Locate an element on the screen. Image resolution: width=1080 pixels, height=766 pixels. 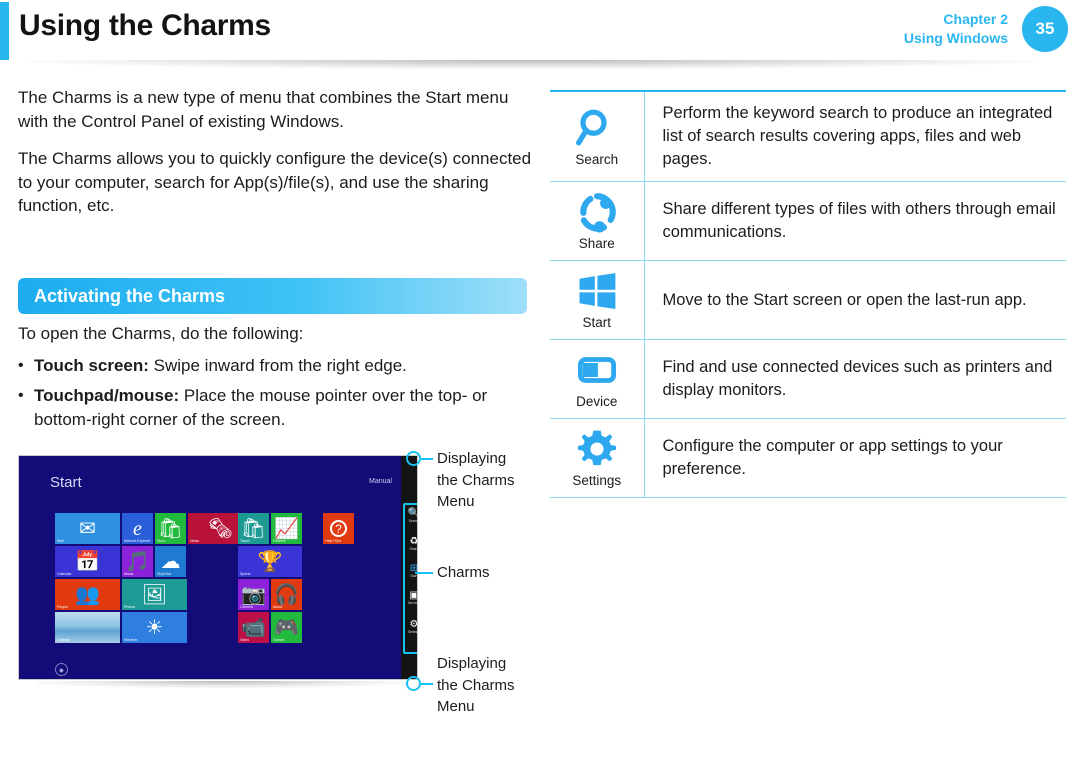
camera-icon: 📷 is located at coordinates (253, 594).